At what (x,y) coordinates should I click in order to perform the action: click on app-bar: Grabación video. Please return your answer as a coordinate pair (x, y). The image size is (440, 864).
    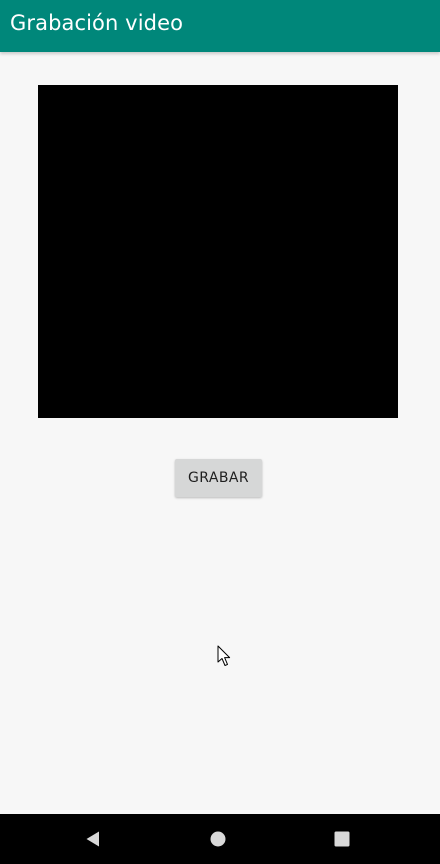
    Looking at the image, I should click on (220, 26).